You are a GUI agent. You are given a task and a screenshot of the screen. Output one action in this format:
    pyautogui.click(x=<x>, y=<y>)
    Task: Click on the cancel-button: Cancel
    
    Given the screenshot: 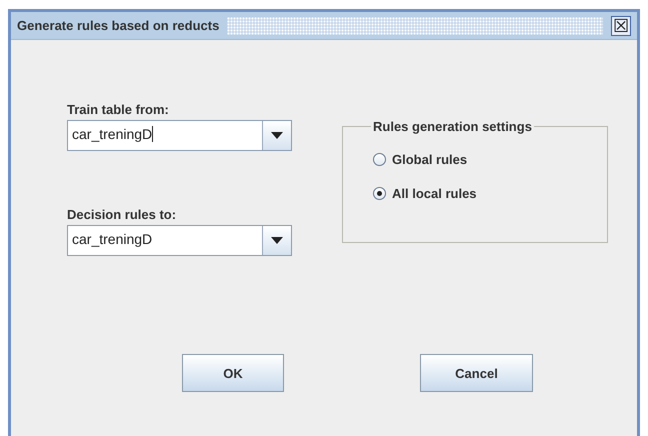 What is the action you would take?
    pyautogui.click(x=476, y=373)
    